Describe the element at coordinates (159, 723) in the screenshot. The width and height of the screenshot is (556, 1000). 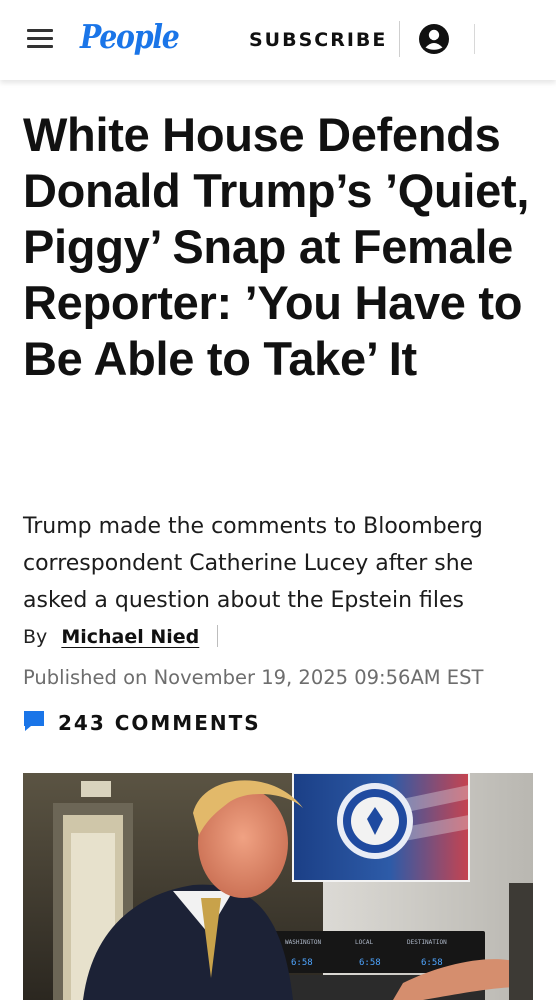
I see `comments-count: 243 COMMENTS` at that location.